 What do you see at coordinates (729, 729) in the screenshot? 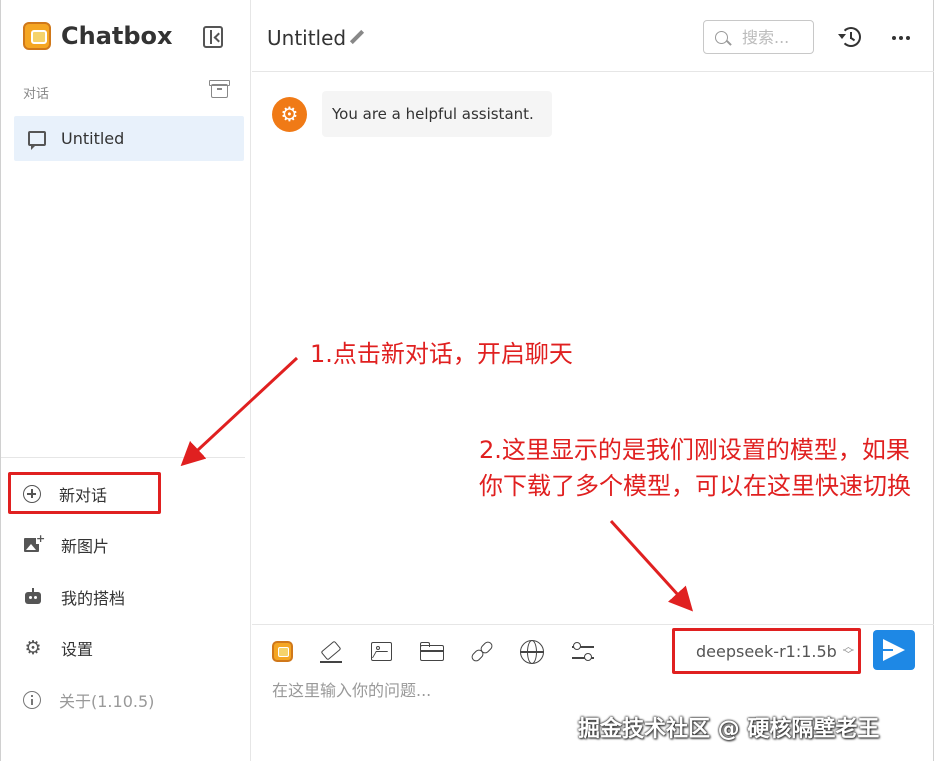
I see `watermark: 掘金技术社区 @ 硬核隔壁老王` at bounding box center [729, 729].